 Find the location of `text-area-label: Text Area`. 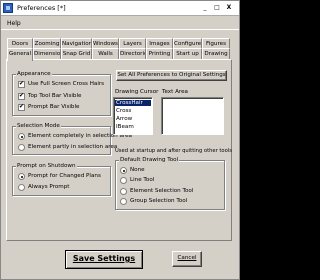

text-area-label: Text Area is located at coordinates (175, 92).